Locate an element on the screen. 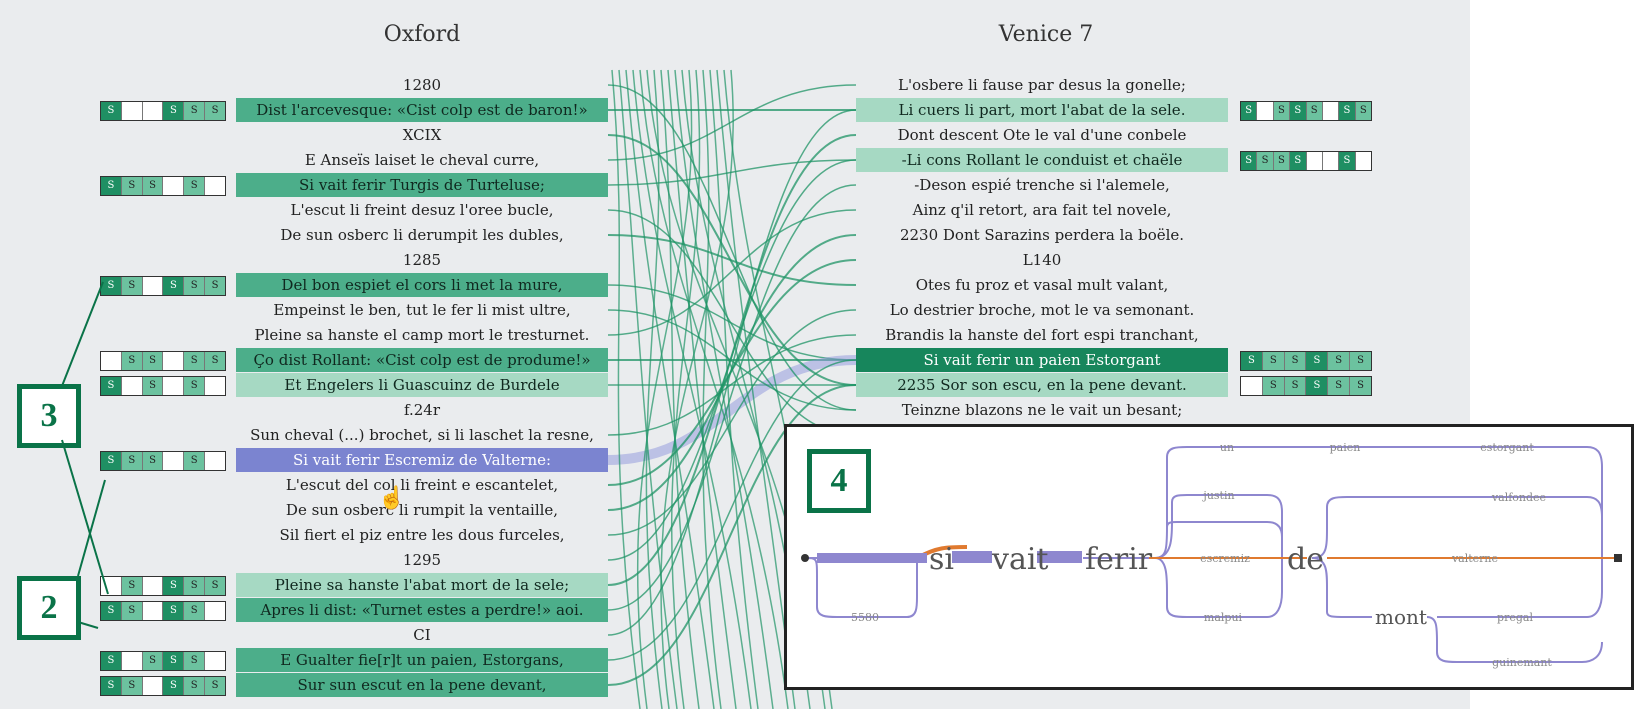 The image size is (1642, 709). venice-verse-line: Ainz q'il retort, ara fait tel novele, is located at coordinates (1042, 210).